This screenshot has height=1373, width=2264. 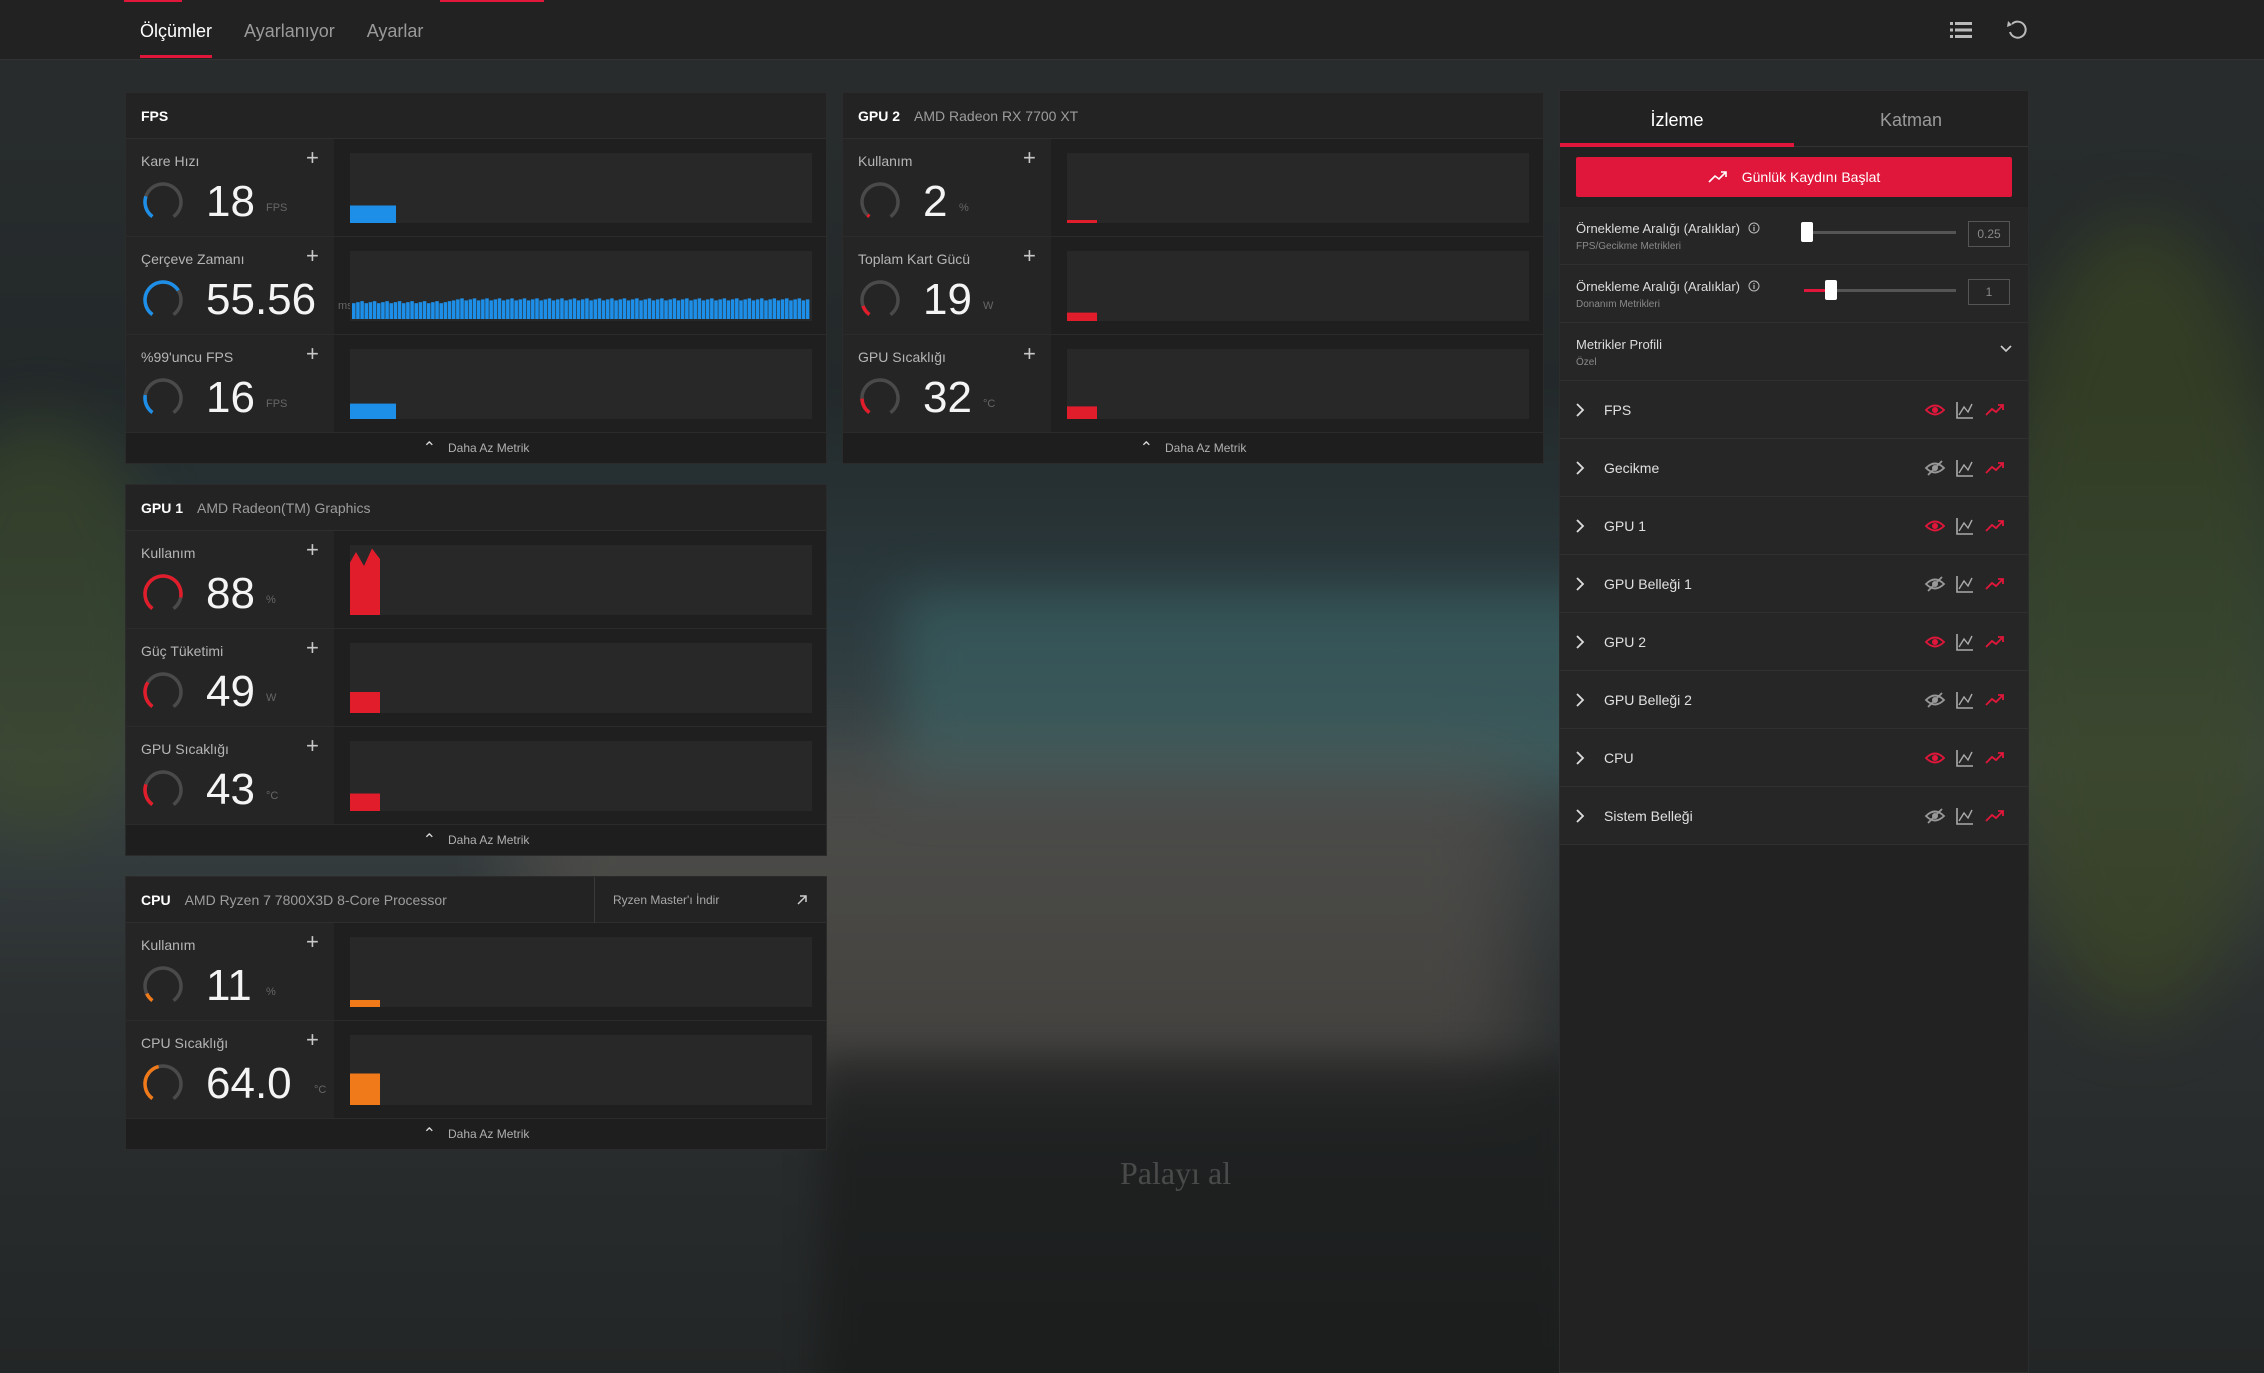 I want to click on sampling-value-input: 1, so click(x=1989, y=292).